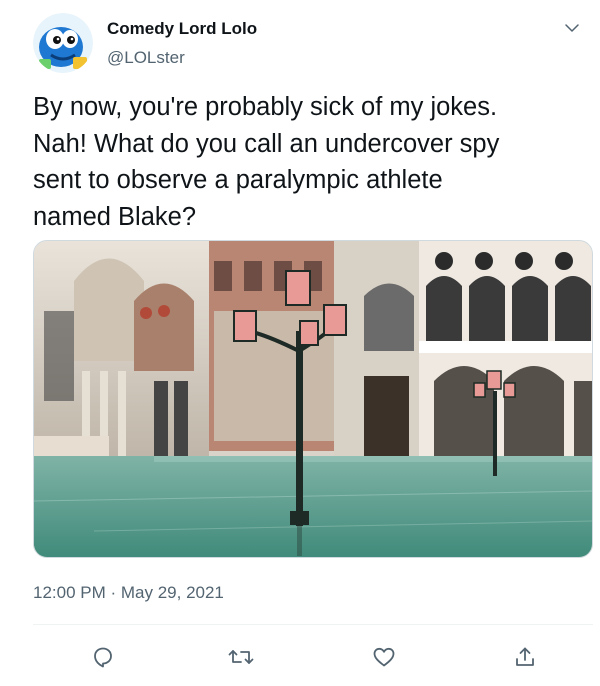 This screenshot has width=600, height=686. I want to click on avatar, so click(63, 43).